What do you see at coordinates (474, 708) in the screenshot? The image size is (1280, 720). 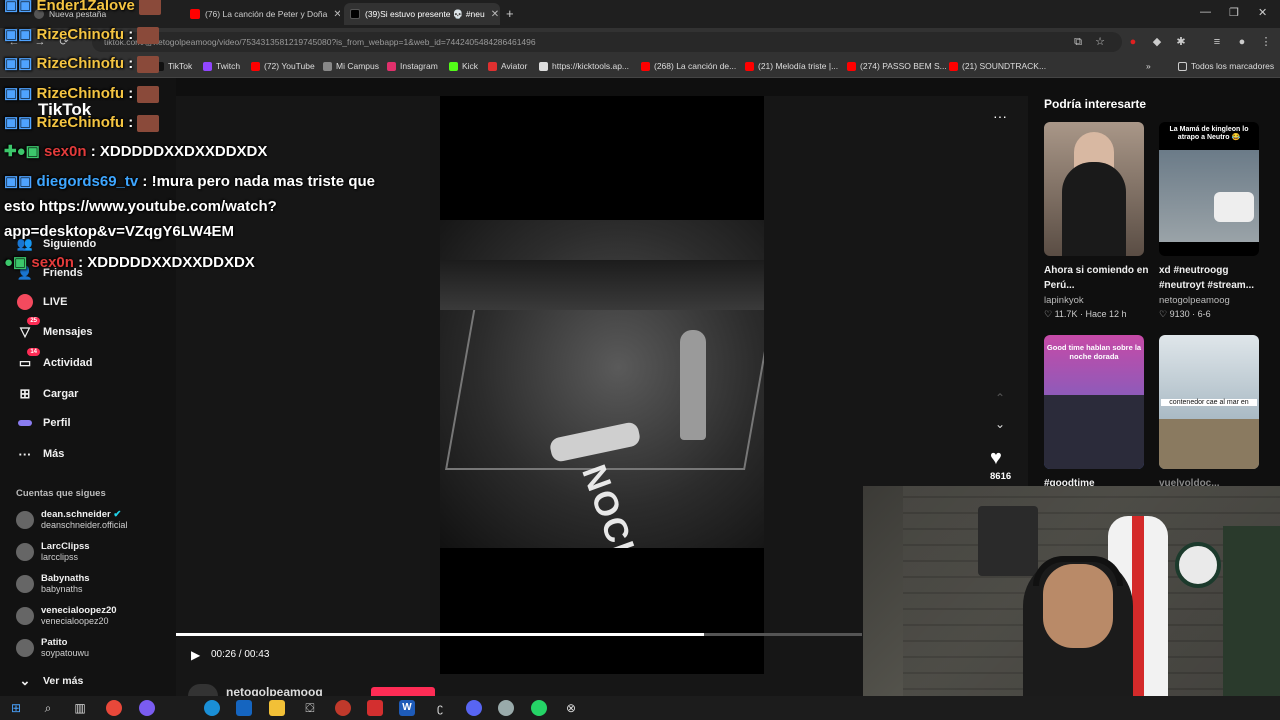 I see `discord-icon` at bounding box center [474, 708].